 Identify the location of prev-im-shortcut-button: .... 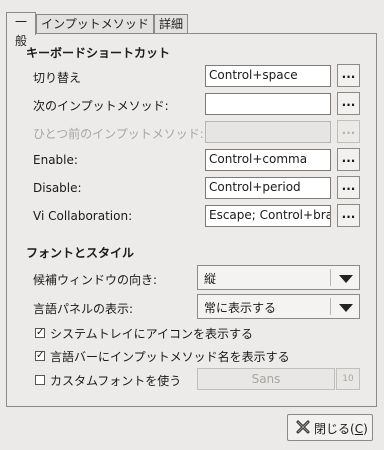
(348, 131).